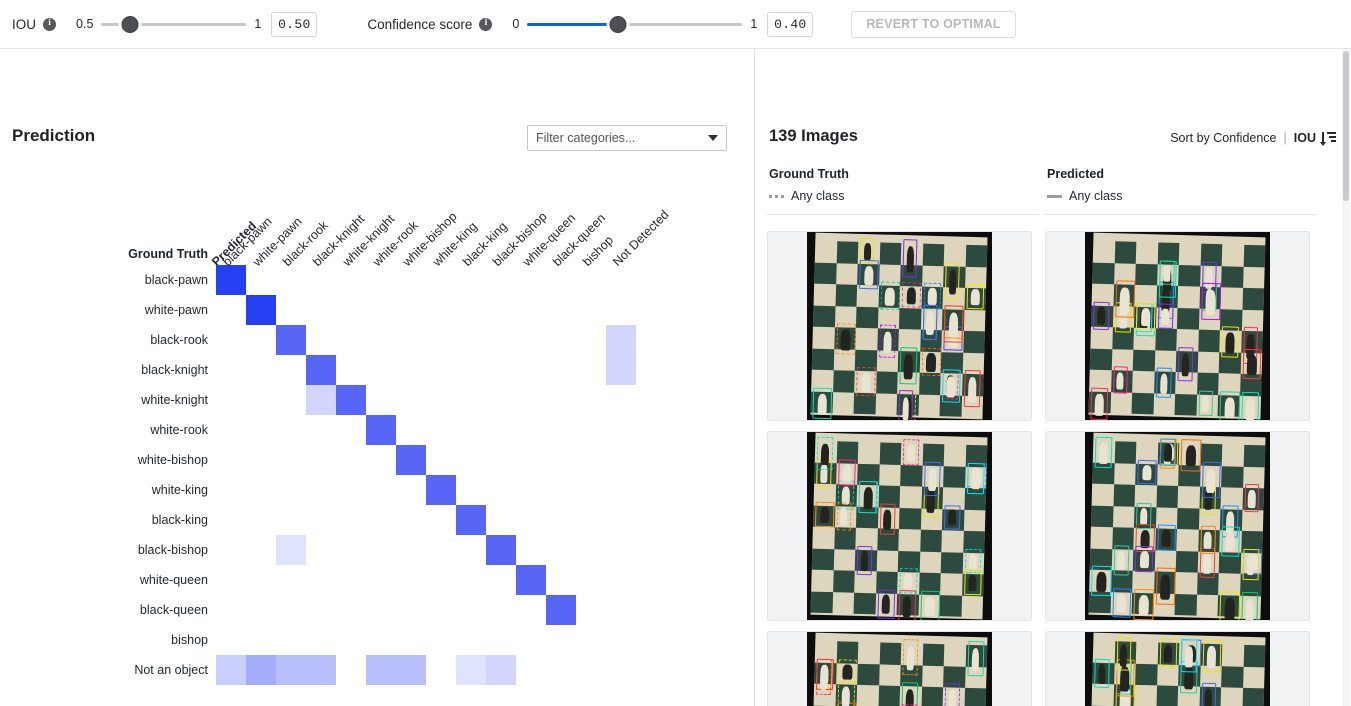 Image resolution: width=1351 pixels, height=706 pixels. What do you see at coordinates (171, 670) in the screenshot?
I see `matrix-row-label-not-an-object: Not an object` at bounding box center [171, 670].